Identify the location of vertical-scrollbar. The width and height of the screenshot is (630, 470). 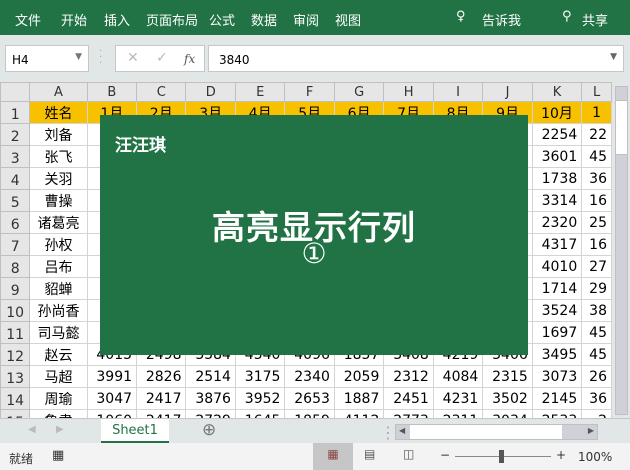
(621, 250).